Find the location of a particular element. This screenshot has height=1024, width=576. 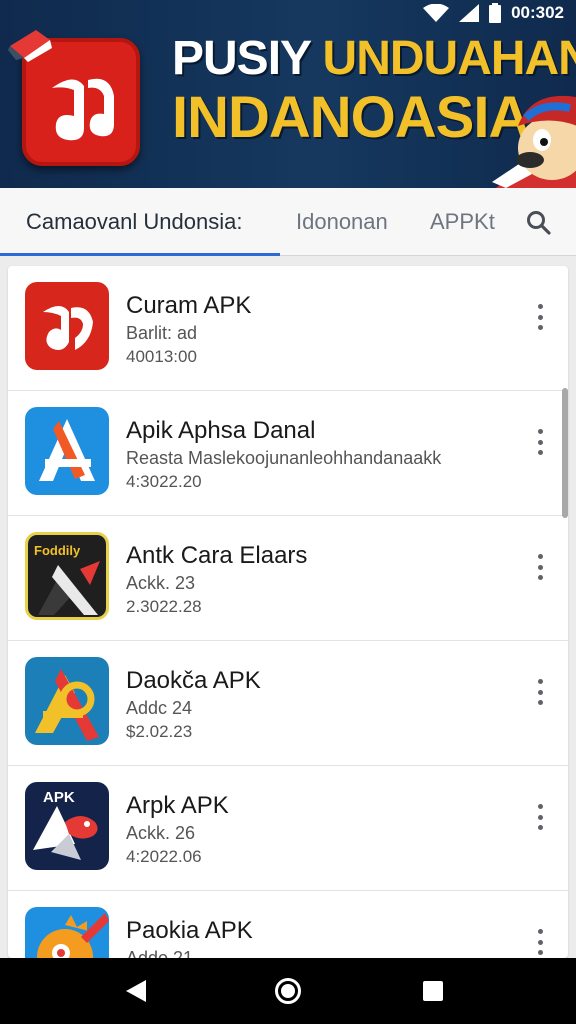

status-time: 00:302 is located at coordinates (537, 12).